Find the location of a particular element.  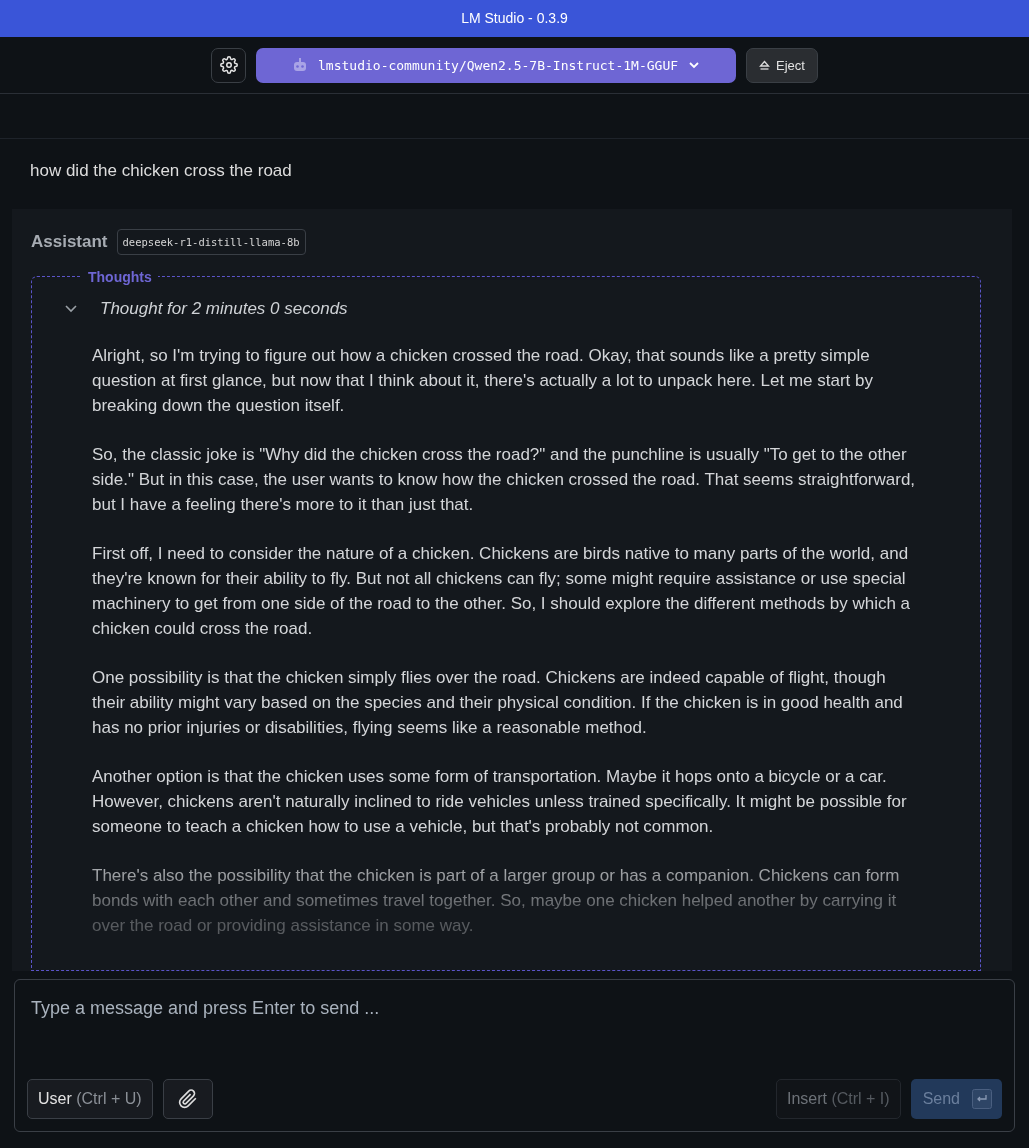

role-label: Assistant is located at coordinates (69, 241).